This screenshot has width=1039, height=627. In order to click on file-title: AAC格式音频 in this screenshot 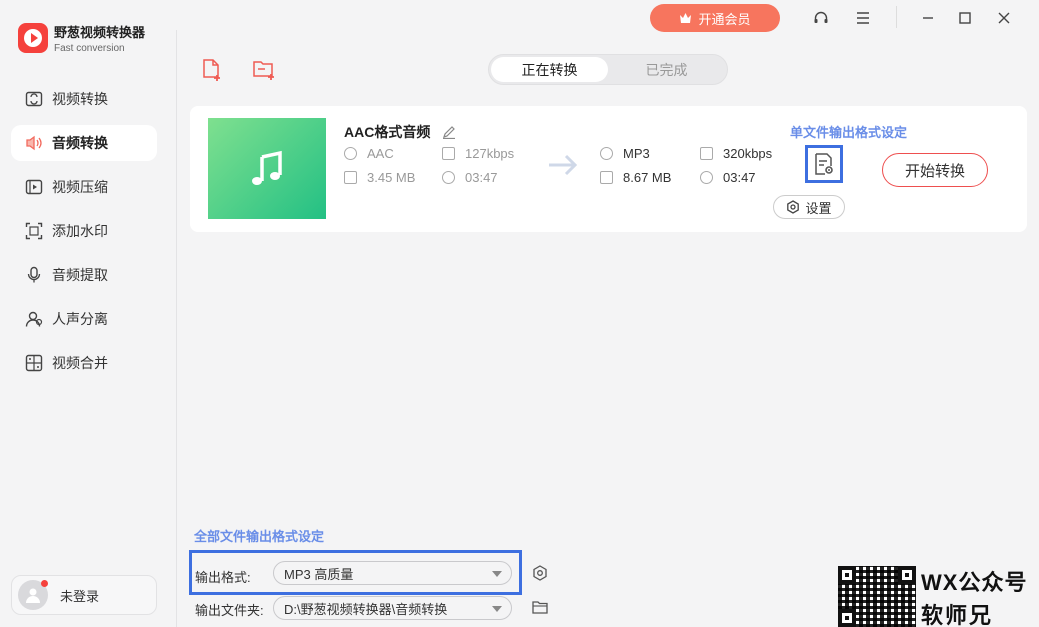, I will do `click(400, 132)`.